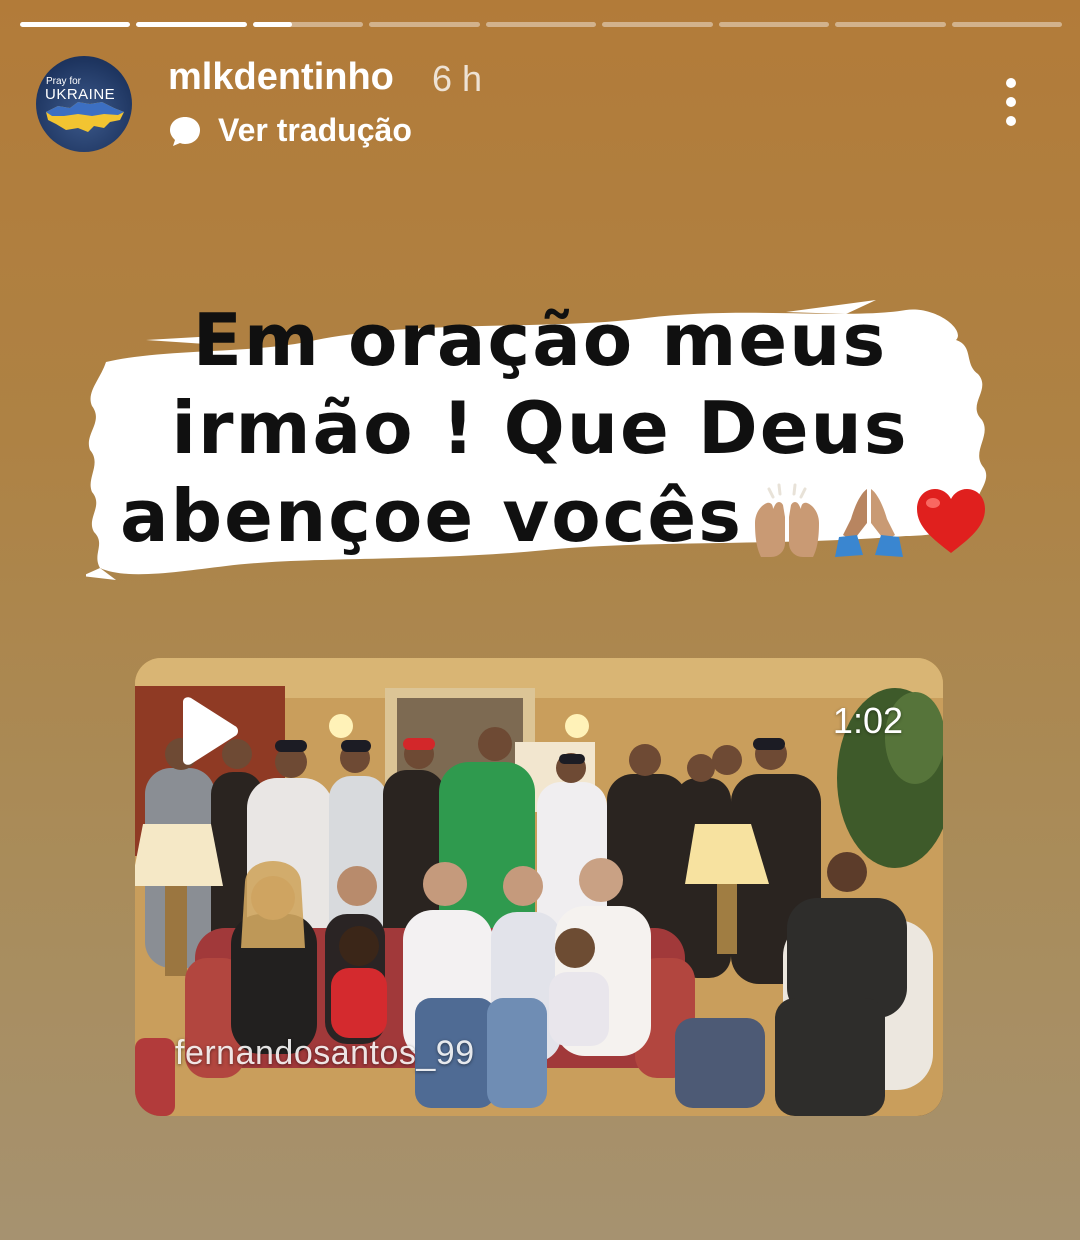  Describe the element at coordinates (315, 130) in the screenshot. I see `see-translation-label: Ver tradução` at that location.